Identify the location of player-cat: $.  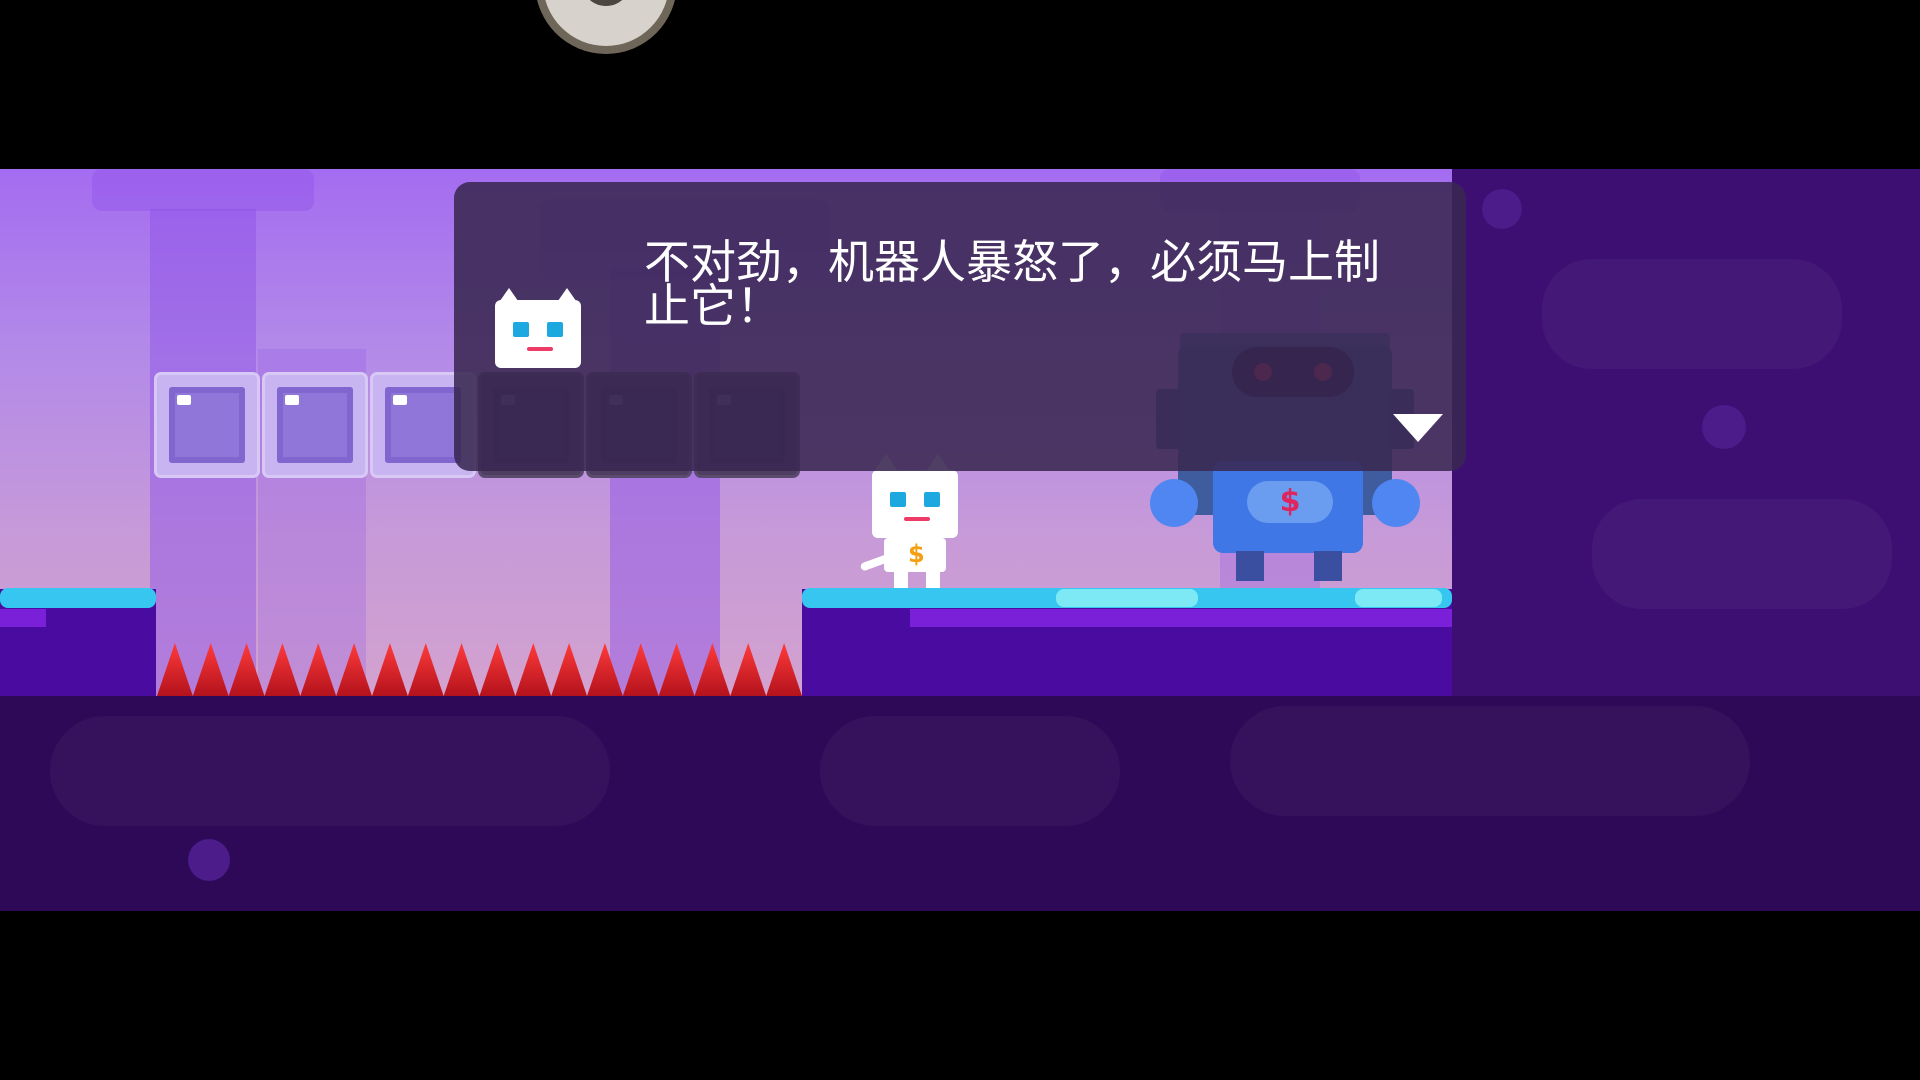
(922, 522).